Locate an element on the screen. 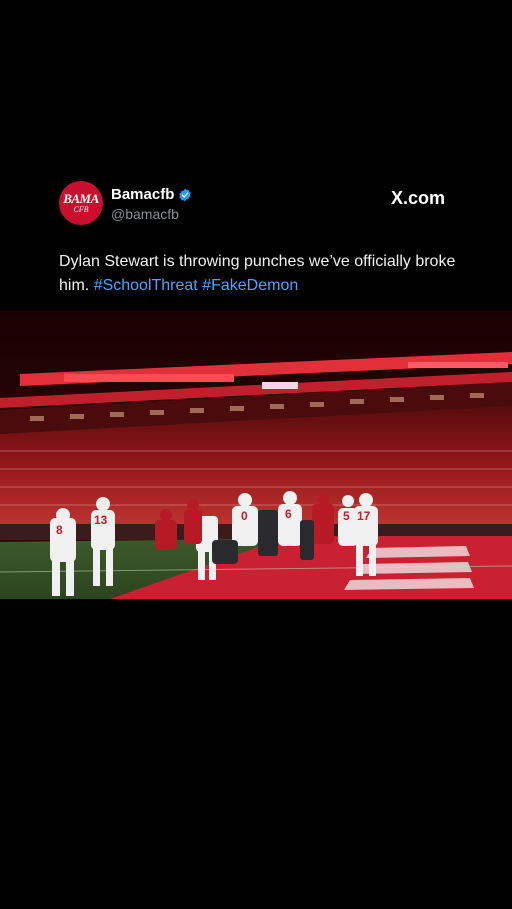 The image size is (512, 909). avatar-text-bottom: CFB is located at coordinates (81, 209).